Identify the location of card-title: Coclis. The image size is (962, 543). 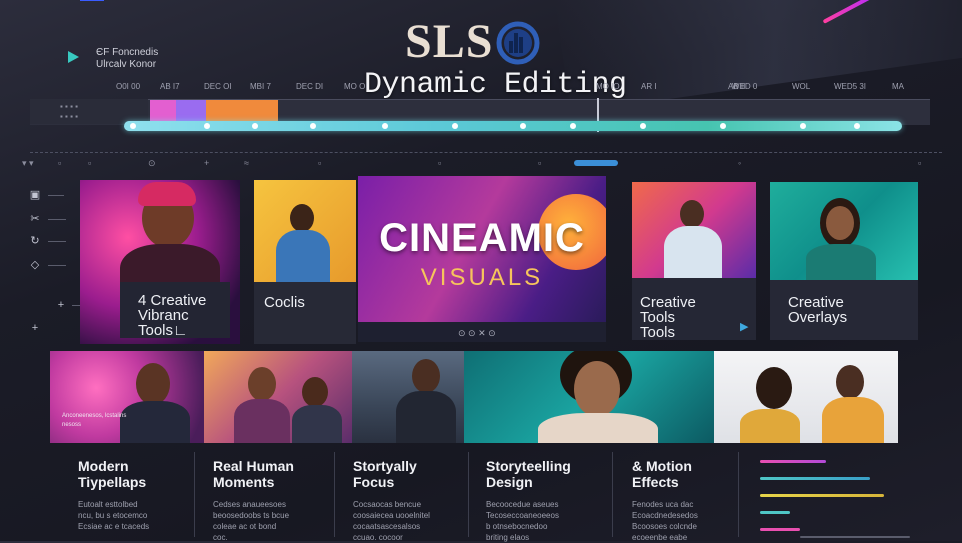
(284, 302).